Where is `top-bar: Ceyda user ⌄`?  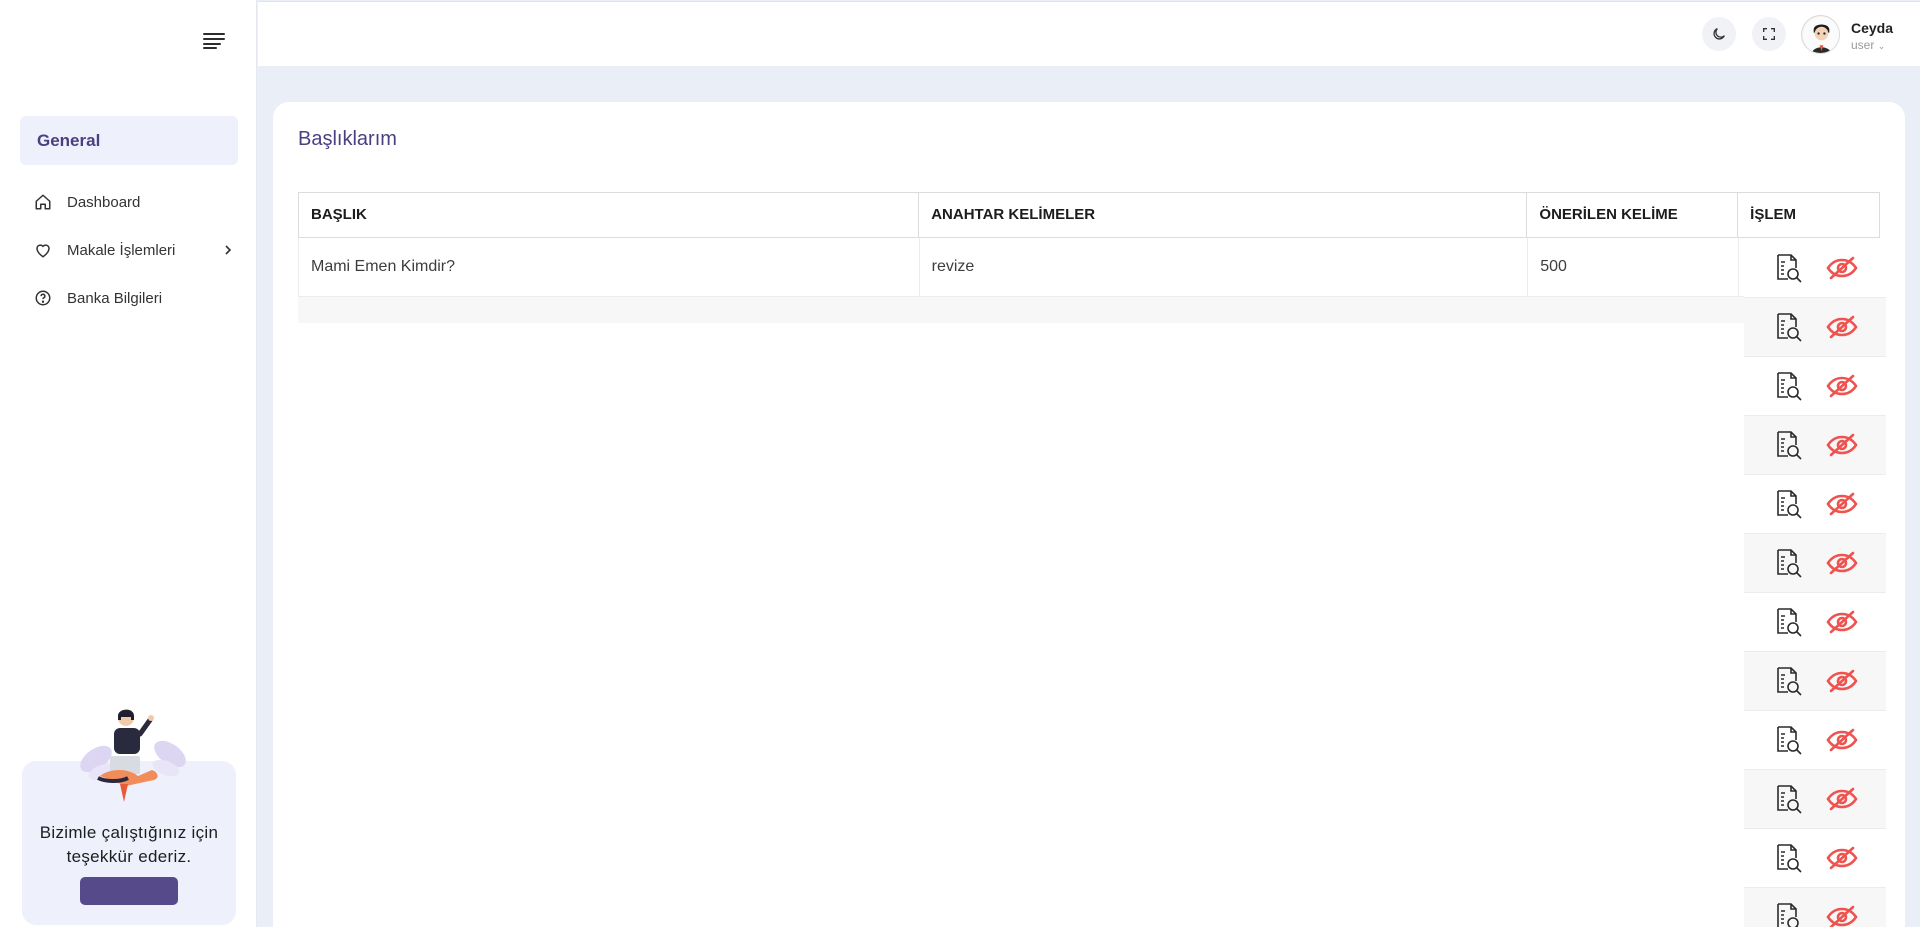 top-bar: Ceyda user ⌄ is located at coordinates (1089, 33).